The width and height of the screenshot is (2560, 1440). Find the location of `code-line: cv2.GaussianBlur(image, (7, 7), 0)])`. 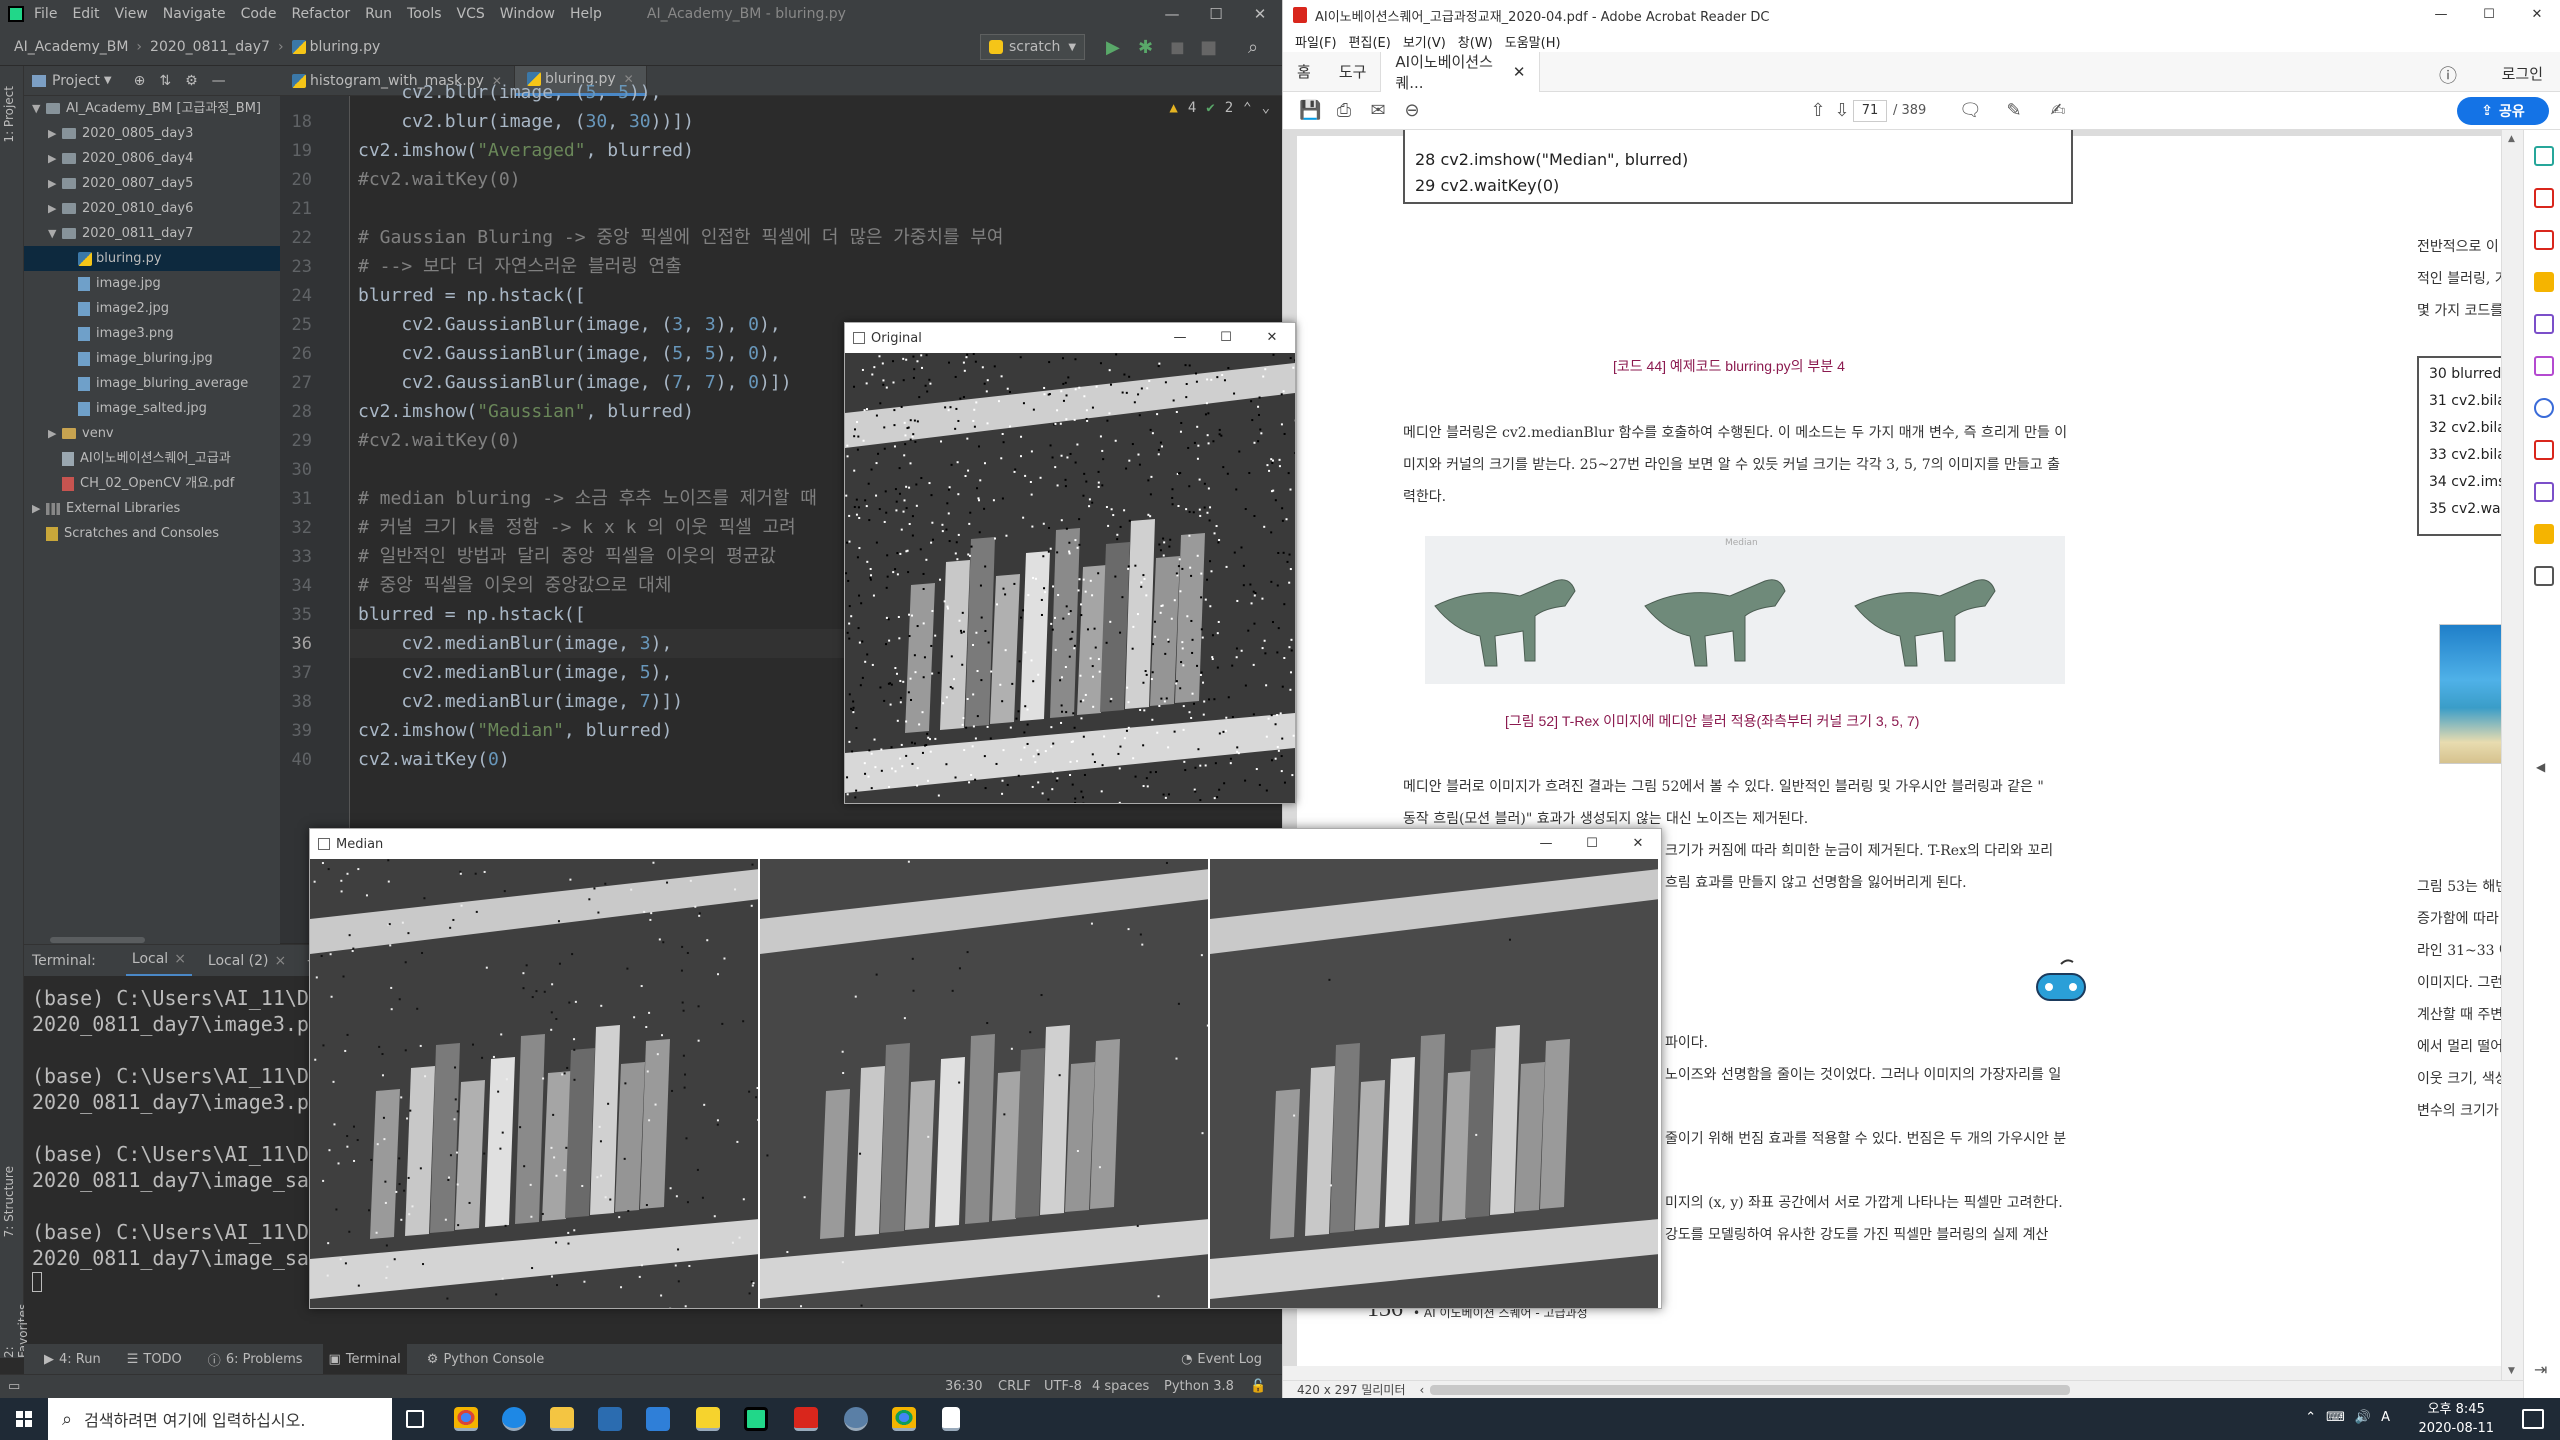

code-line: cv2.GaussianBlur(image, (7, 7), 0)]) is located at coordinates (574, 382).